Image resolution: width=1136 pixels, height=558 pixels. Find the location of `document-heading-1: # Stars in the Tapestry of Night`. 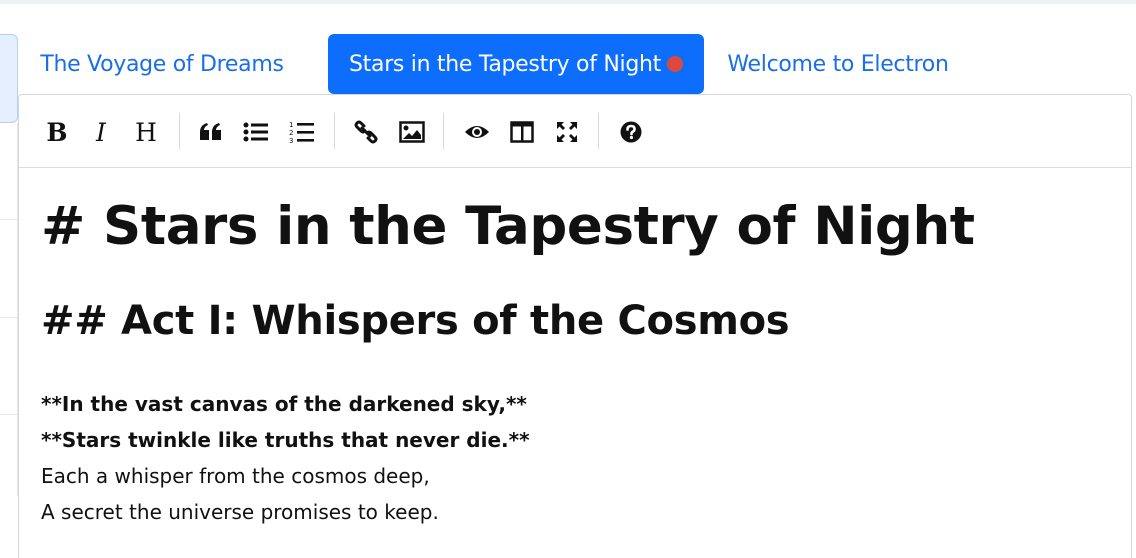

document-heading-1: # Stars in the Tapestry of Night is located at coordinates (508, 226).